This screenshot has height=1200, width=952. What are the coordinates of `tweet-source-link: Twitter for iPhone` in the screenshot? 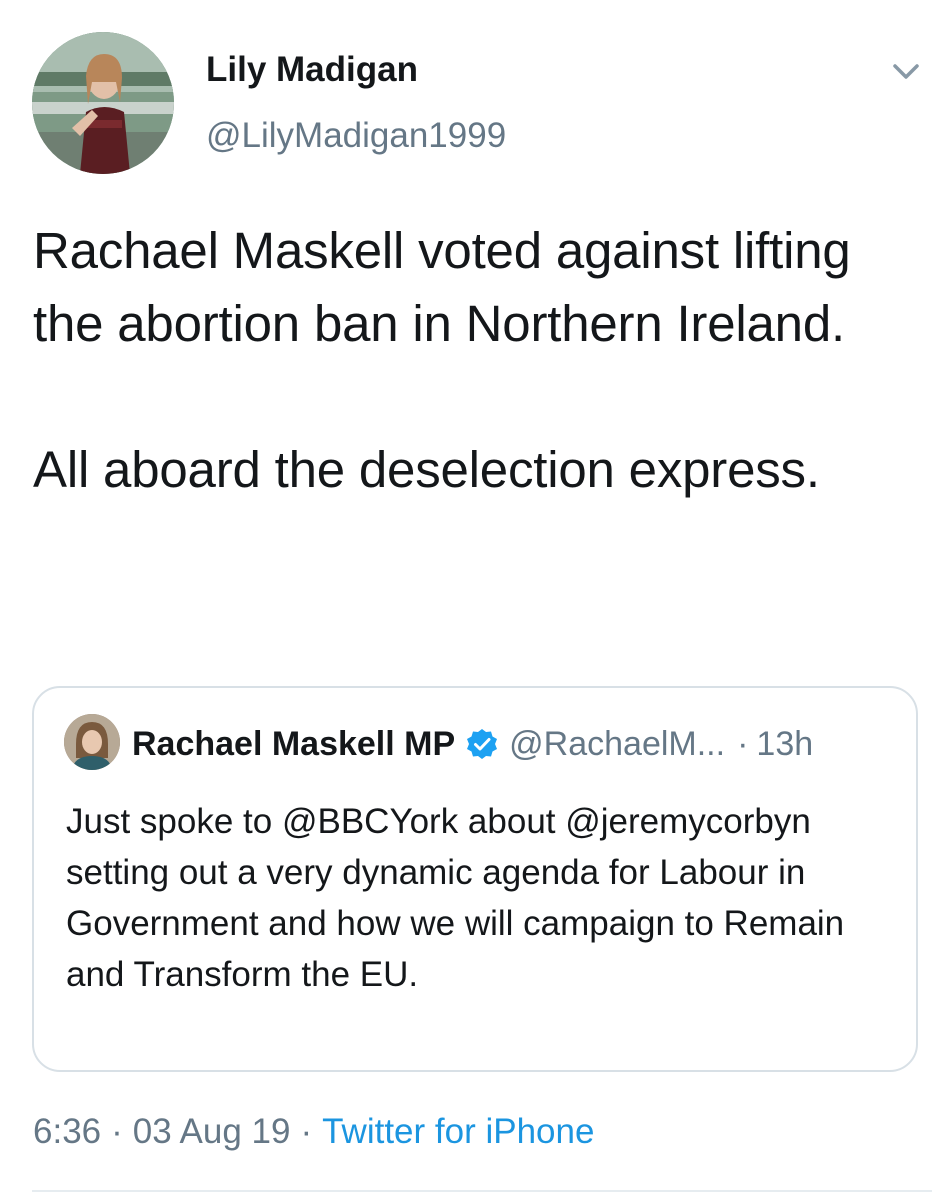 It's located at (458, 1132).